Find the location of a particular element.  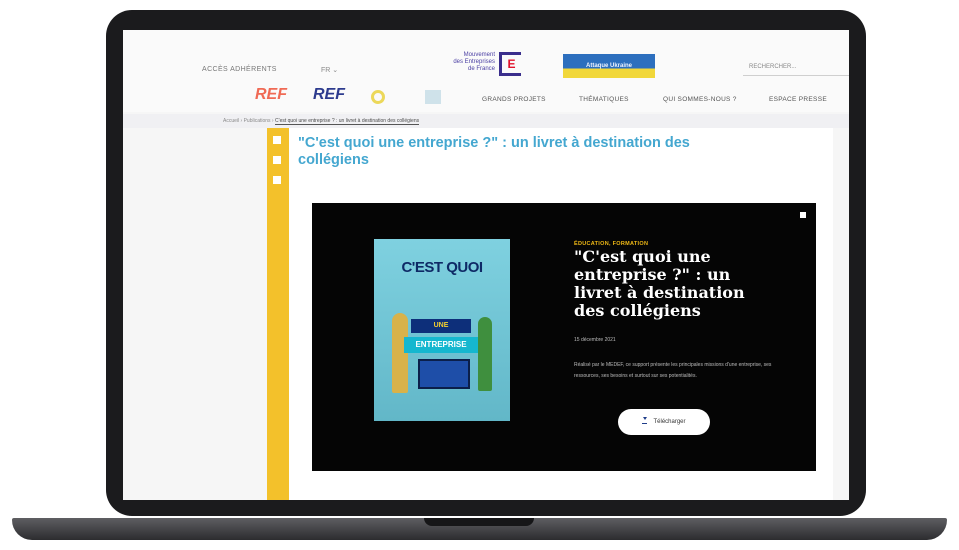

ref-logo-2: REF is located at coordinates (329, 95).